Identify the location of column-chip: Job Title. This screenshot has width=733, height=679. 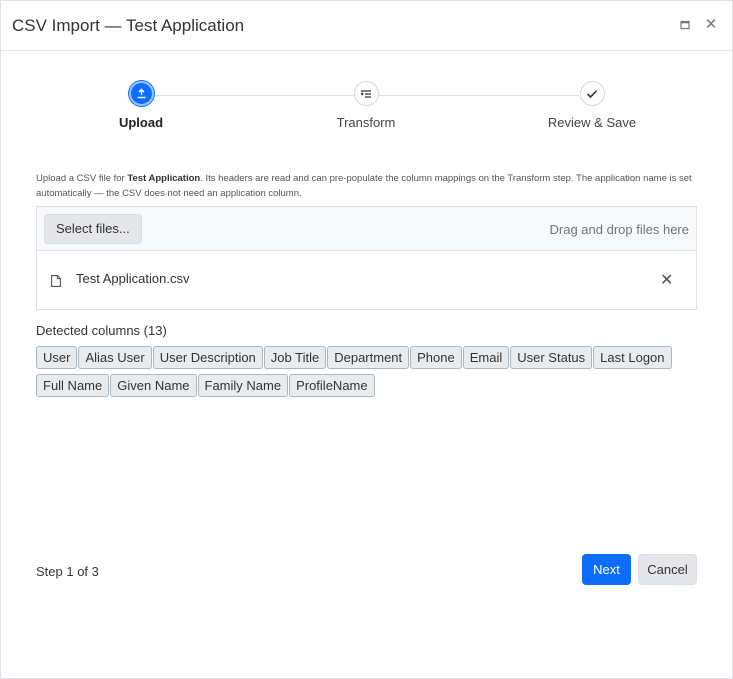
(295, 357).